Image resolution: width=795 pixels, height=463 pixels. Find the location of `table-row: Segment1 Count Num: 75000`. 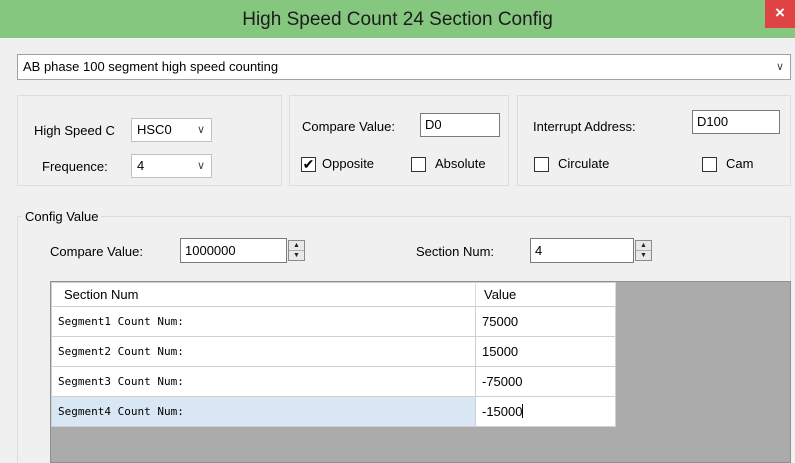

table-row: Segment1 Count Num: 75000 is located at coordinates (333, 321).